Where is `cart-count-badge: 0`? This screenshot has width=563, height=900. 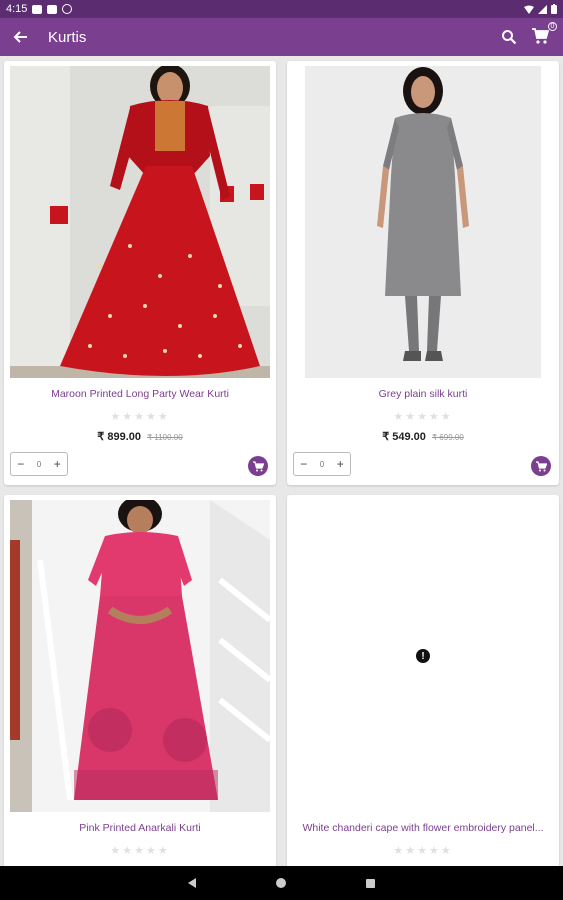 cart-count-badge: 0 is located at coordinates (552, 26).